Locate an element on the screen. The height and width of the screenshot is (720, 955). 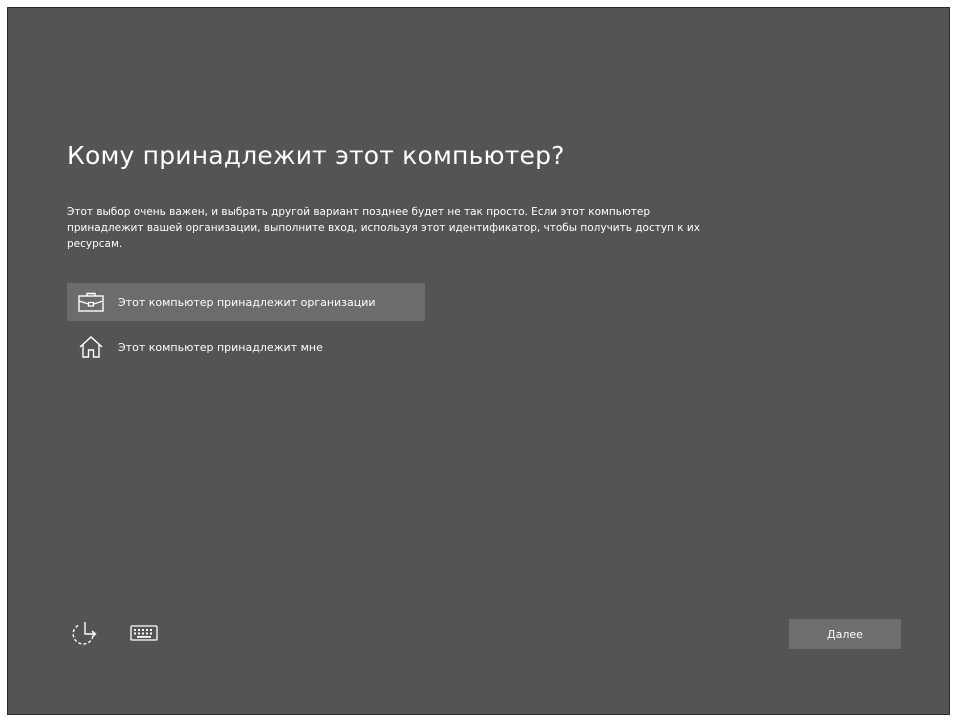
next-button: Далее is located at coordinates (845, 634).